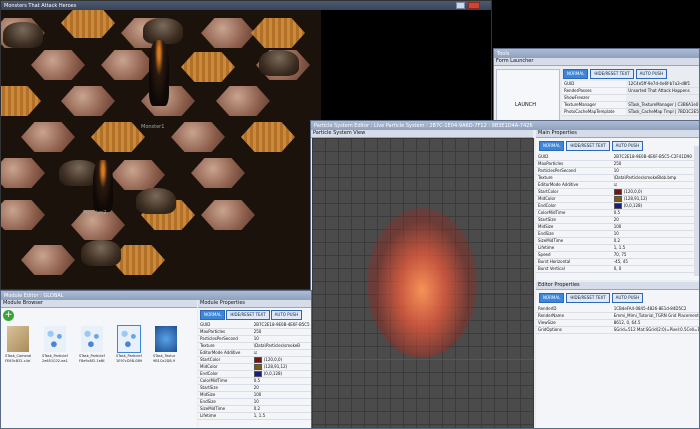  Describe the element at coordinates (655, 269) in the screenshot. I see `property-value: 0, 0` at that location.